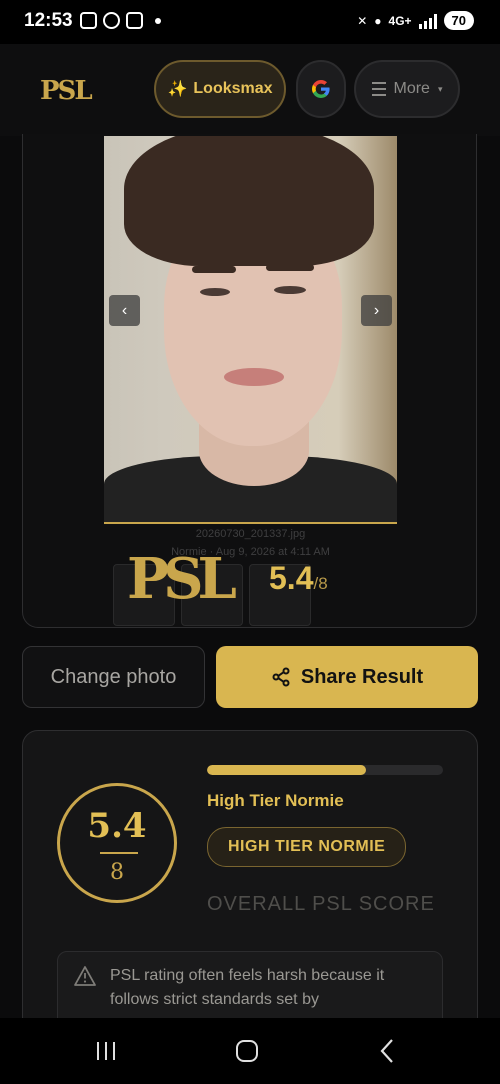 This screenshot has height=1084, width=500. Describe the element at coordinates (111, 20) in the screenshot. I see `app-icon` at that location.